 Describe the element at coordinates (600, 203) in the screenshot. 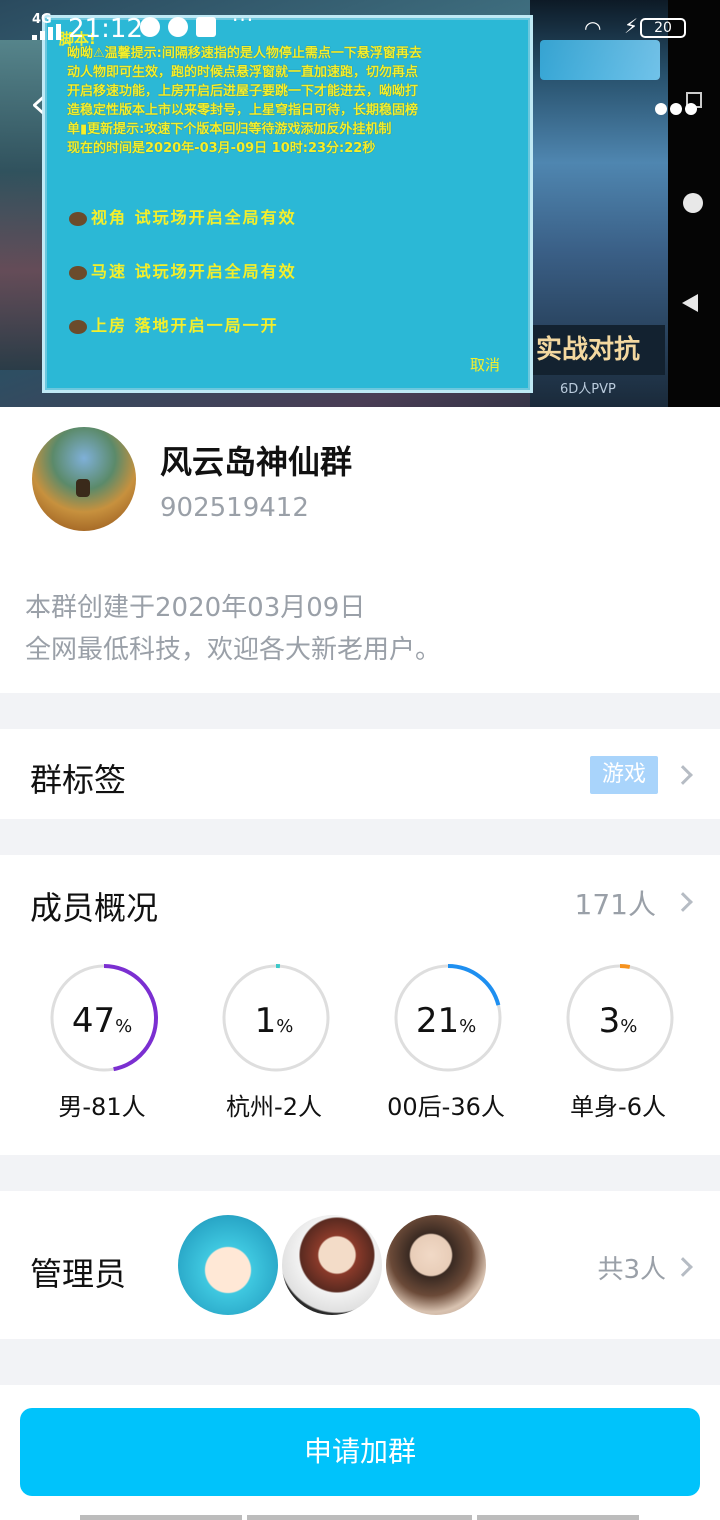

I see `cover-bg-right: 实战对抗 6D人PVP` at that location.